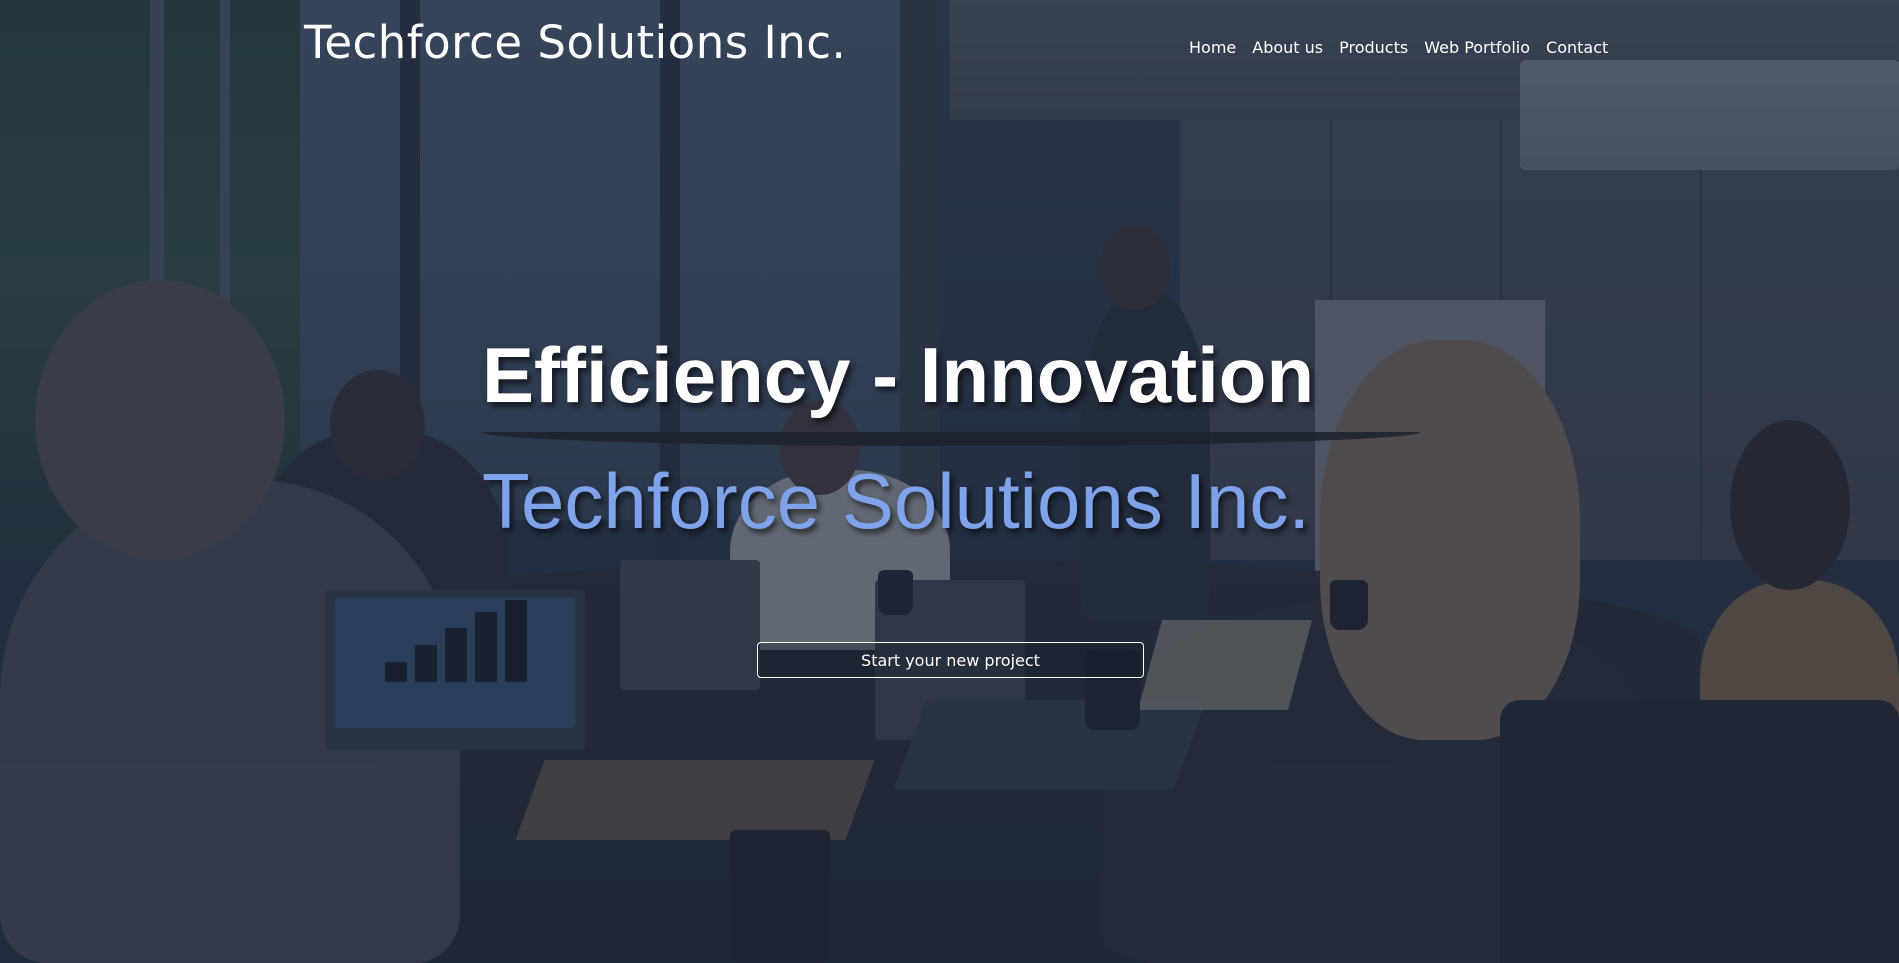  I want to click on nav-item-about-us: About us, so click(1287, 47).